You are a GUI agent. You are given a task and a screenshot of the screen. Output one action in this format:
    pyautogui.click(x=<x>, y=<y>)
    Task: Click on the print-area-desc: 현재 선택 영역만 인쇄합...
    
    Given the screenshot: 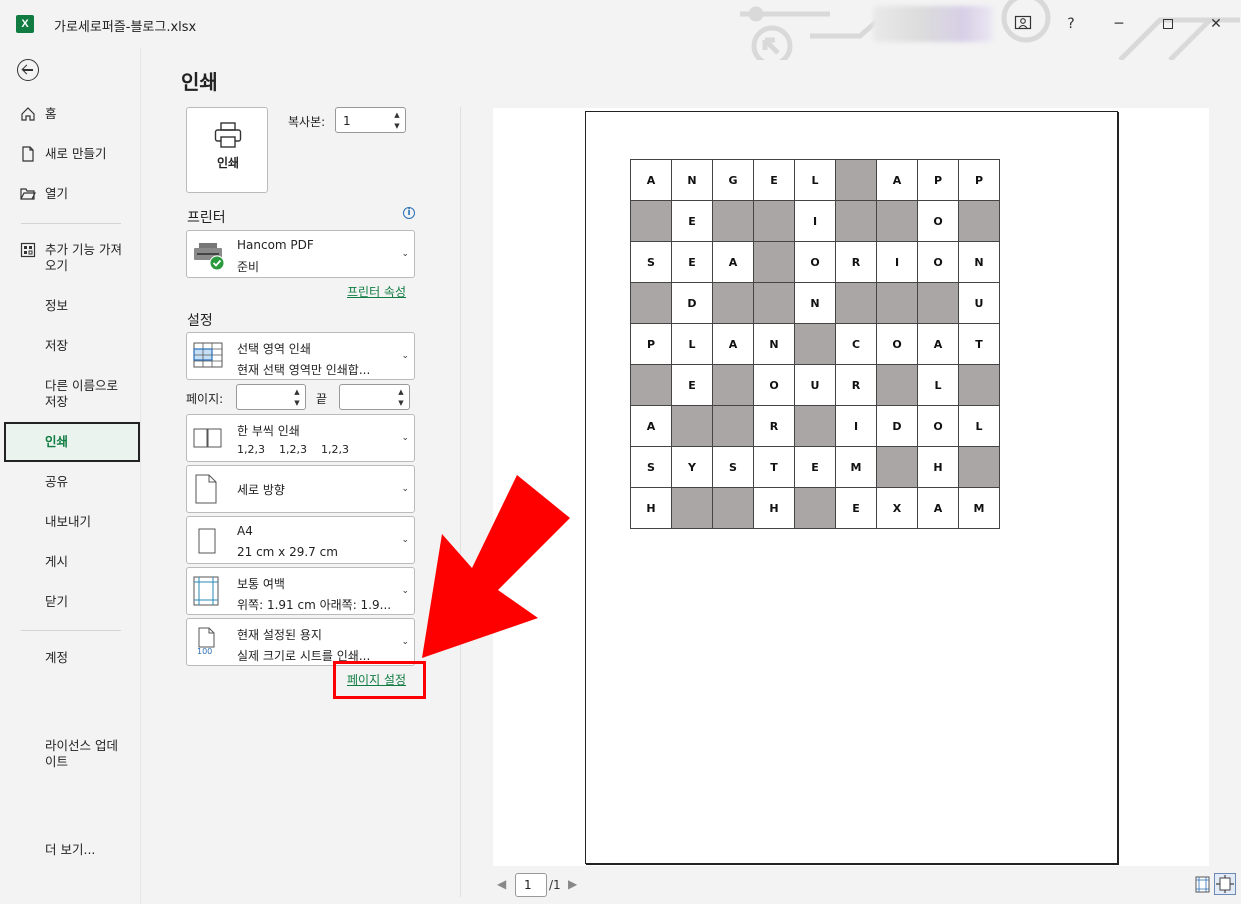 What is the action you would take?
    pyautogui.click(x=304, y=370)
    